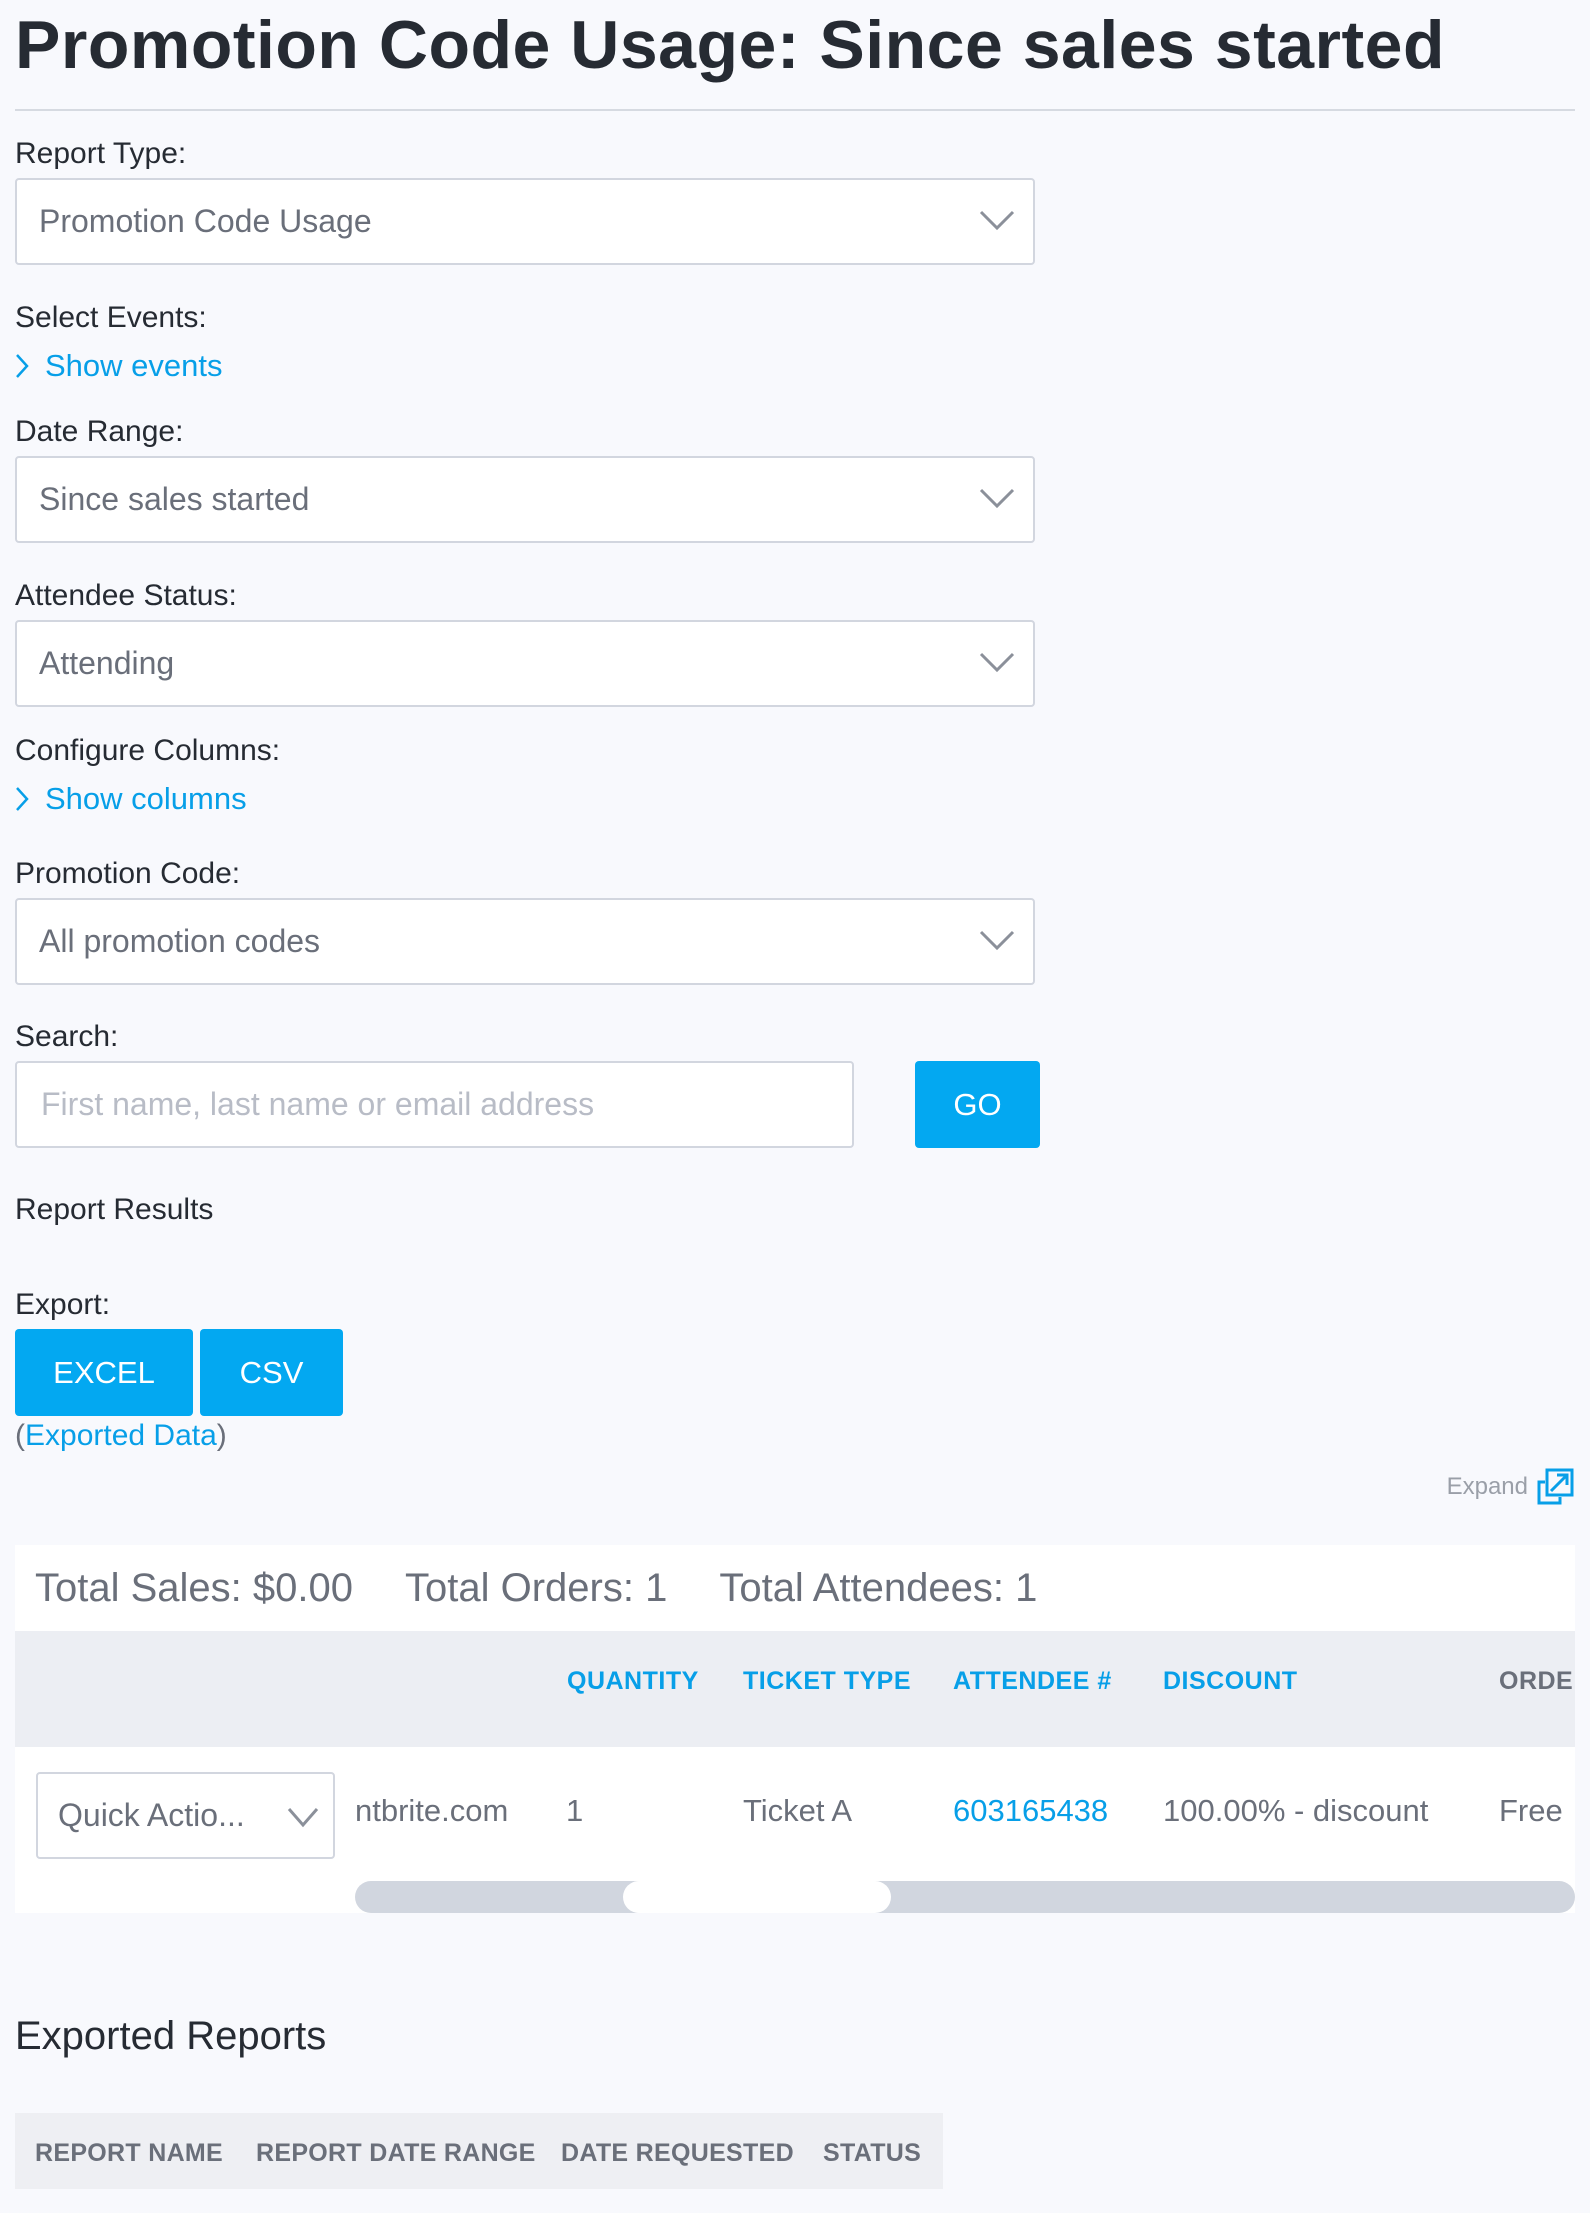 The height and width of the screenshot is (2213, 1590). I want to click on cell-attendee-number-link: 603165438, so click(1030, 1811).